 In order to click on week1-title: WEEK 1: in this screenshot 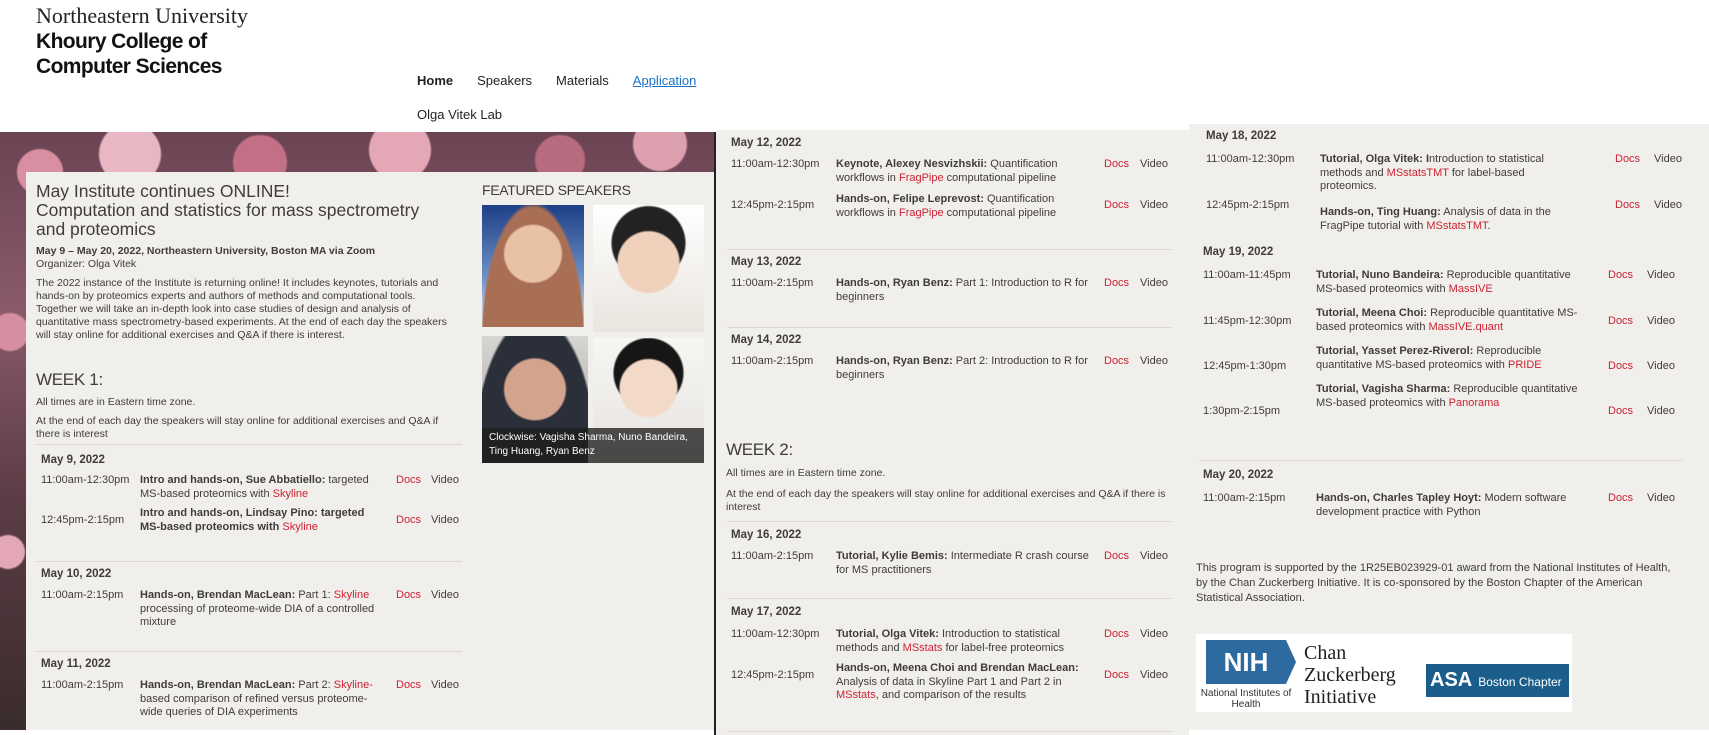, I will do `click(69, 379)`.